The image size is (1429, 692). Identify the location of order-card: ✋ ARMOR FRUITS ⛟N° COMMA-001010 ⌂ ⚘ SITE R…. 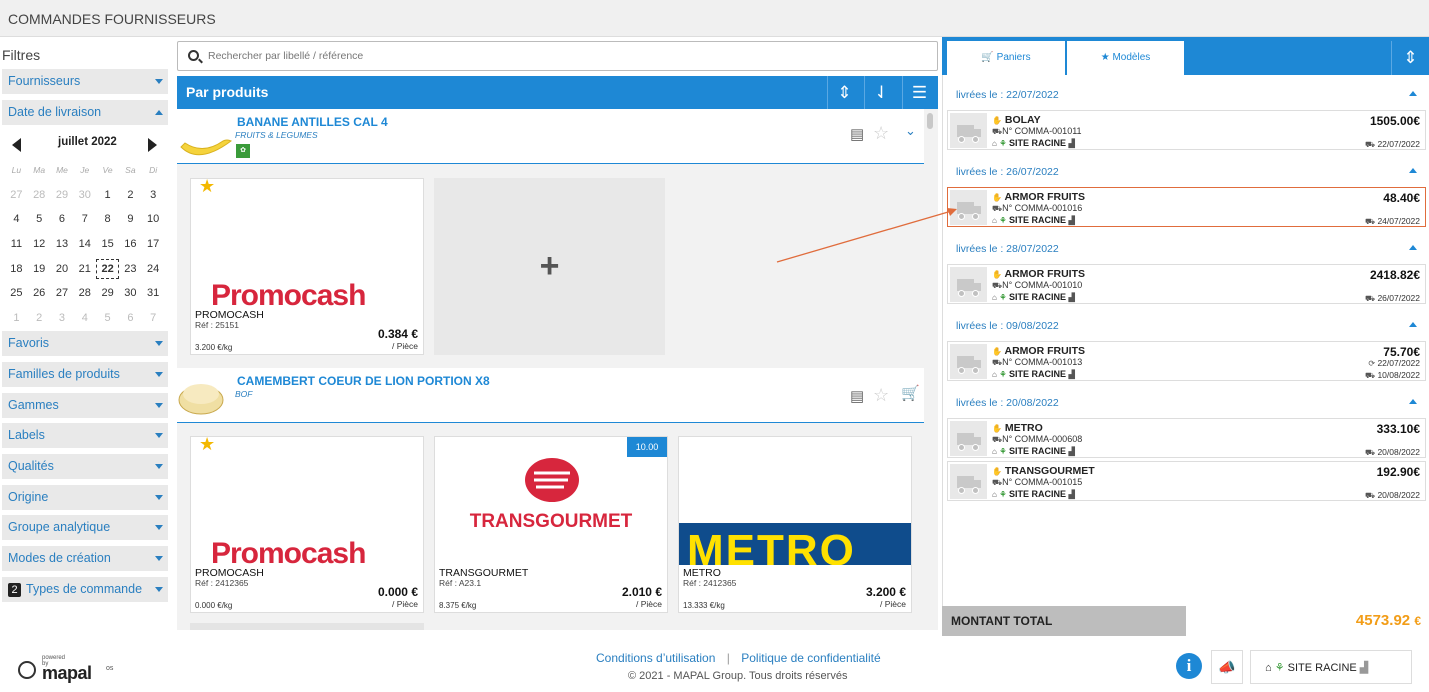
(1186, 284).